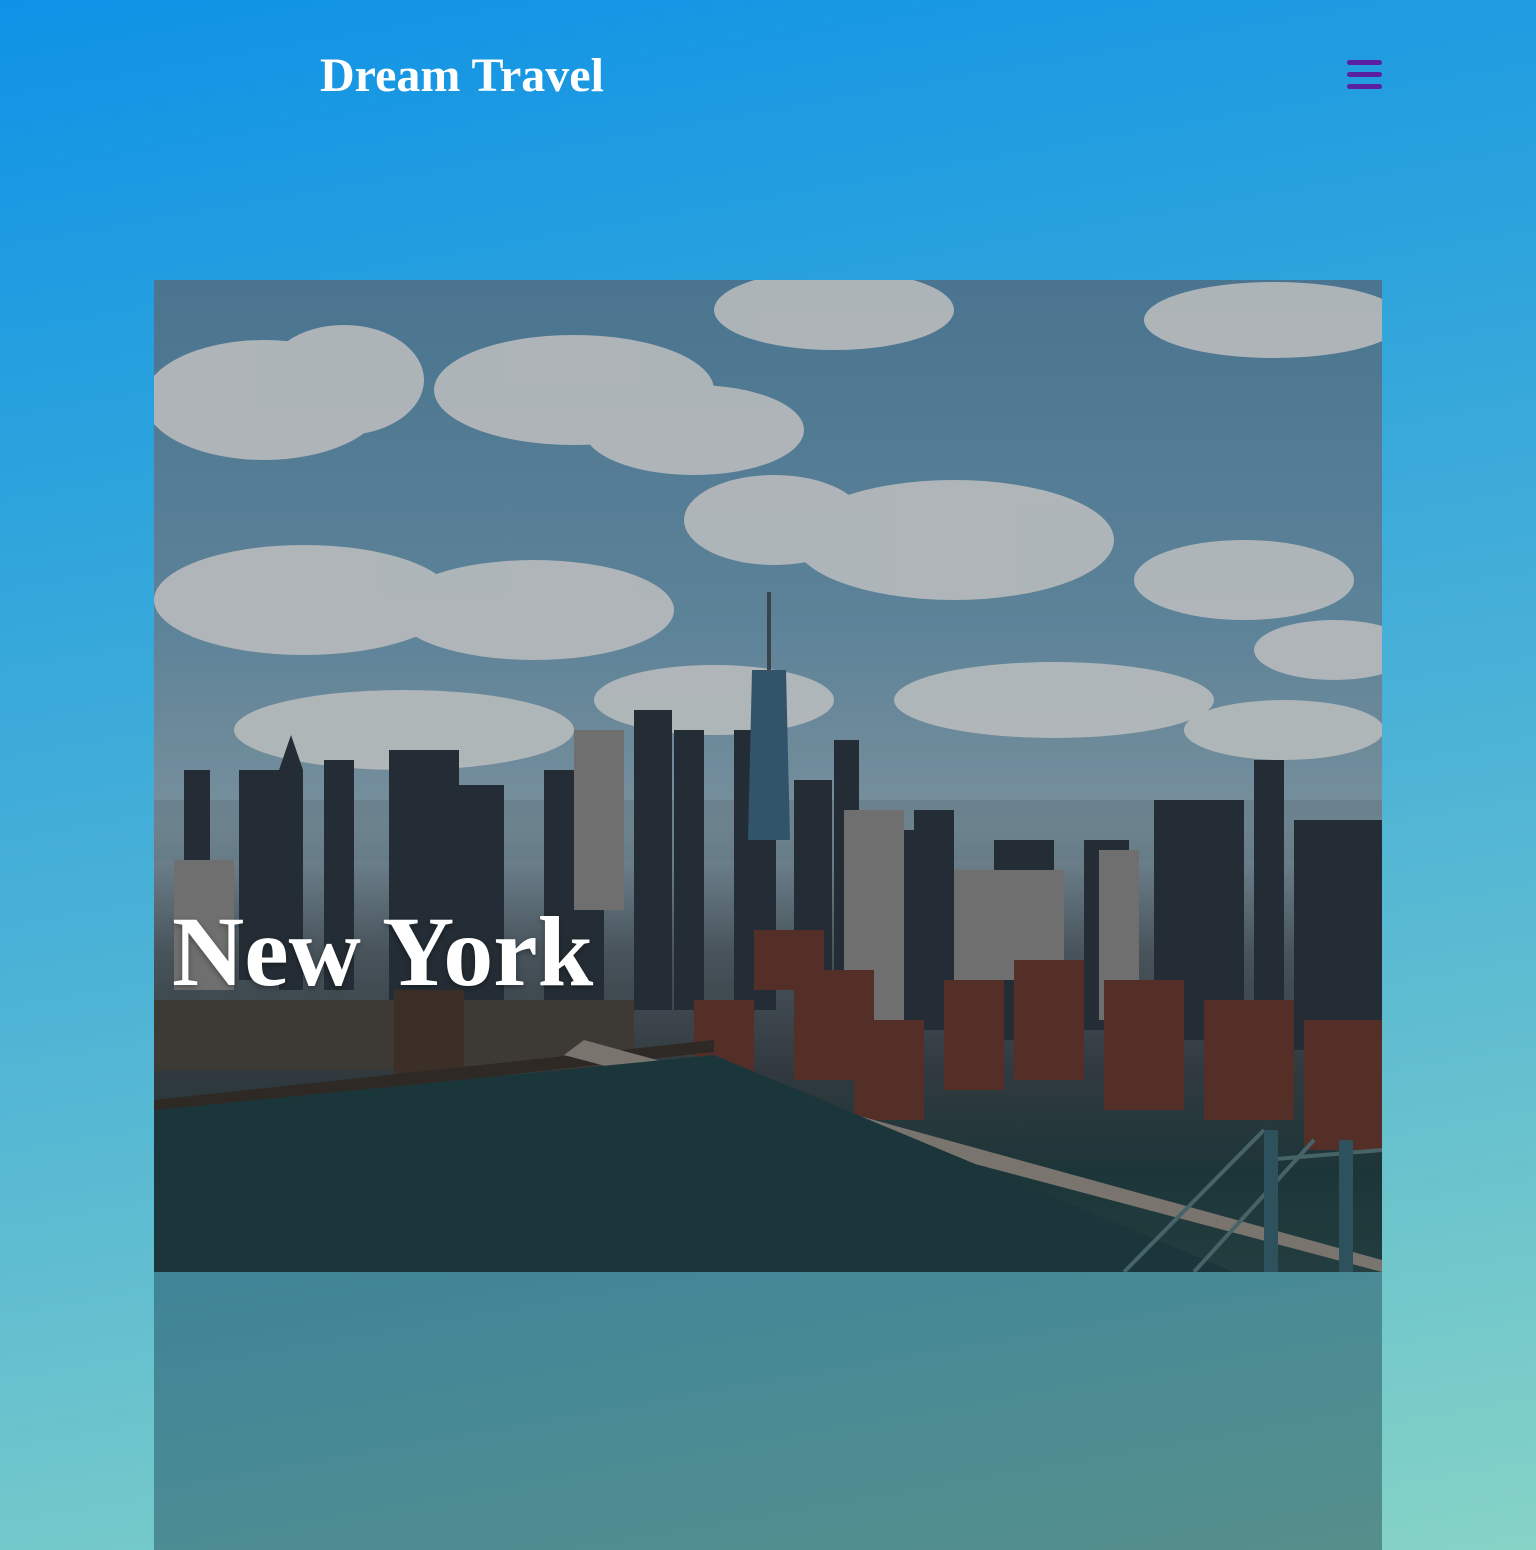 This screenshot has width=1536, height=1550. Describe the element at coordinates (1364, 75) in the screenshot. I see `hamburger-menu-icon` at that location.